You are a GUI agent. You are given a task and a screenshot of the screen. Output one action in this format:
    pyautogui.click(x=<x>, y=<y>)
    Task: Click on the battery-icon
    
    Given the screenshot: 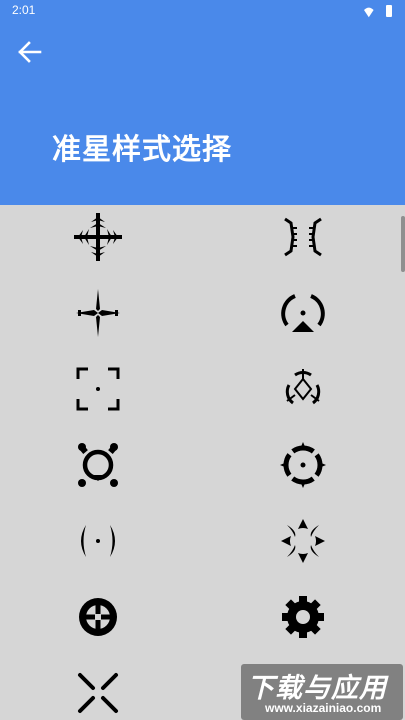 What is the action you would take?
    pyautogui.click(x=389, y=11)
    